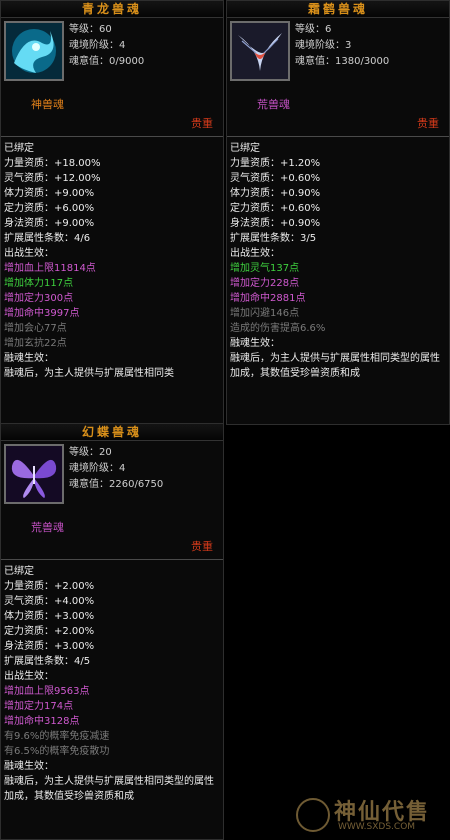 This screenshot has height=840, width=450. Describe the element at coordinates (260, 51) in the screenshot. I see `crane-soul-icon` at that location.